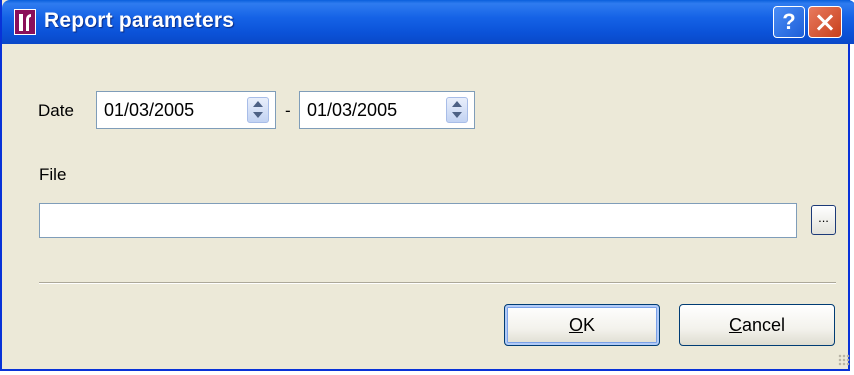  What do you see at coordinates (763, 325) in the screenshot?
I see `cancel-label-rest: ancel` at bounding box center [763, 325].